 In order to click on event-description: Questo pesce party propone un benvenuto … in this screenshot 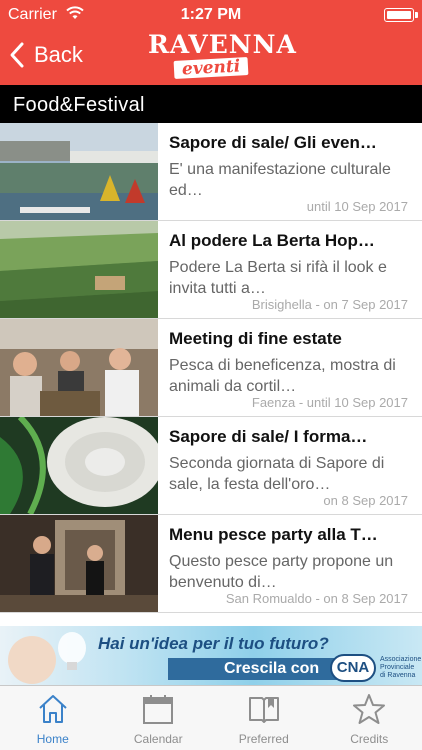, I will do `click(281, 572)`.